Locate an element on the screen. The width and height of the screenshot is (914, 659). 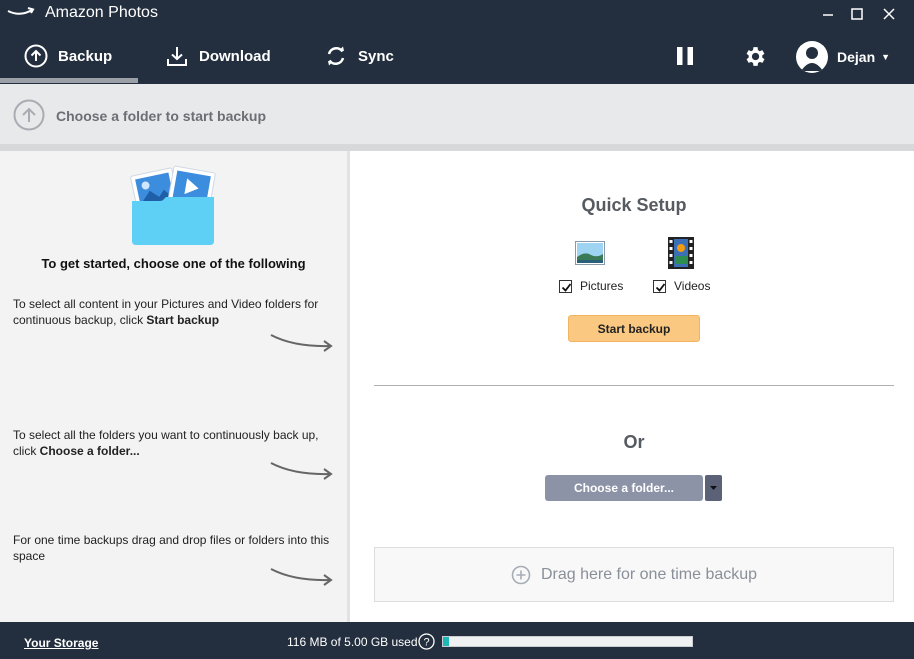
tab-download-label: Download is located at coordinates (235, 56).